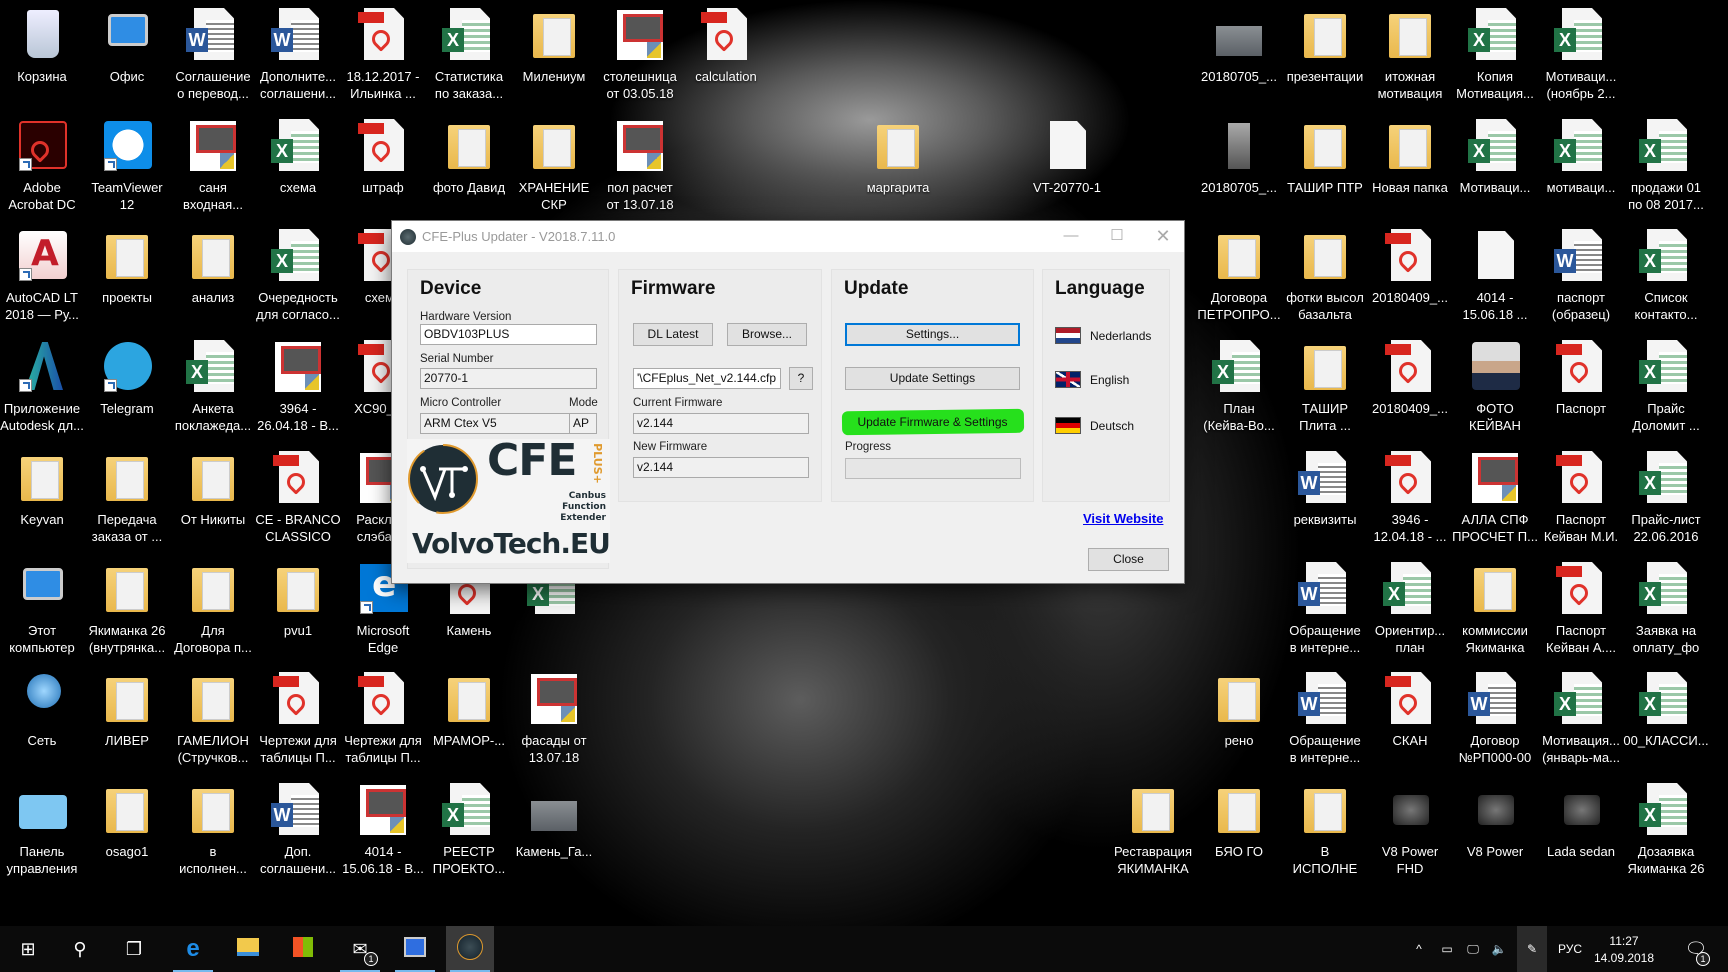 The height and width of the screenshot is (972, 1728). What do you see at coordinates (1499, 949) in the screenshot?
I see `volume-icon: 🔈` at bounding box center [1499, 949].